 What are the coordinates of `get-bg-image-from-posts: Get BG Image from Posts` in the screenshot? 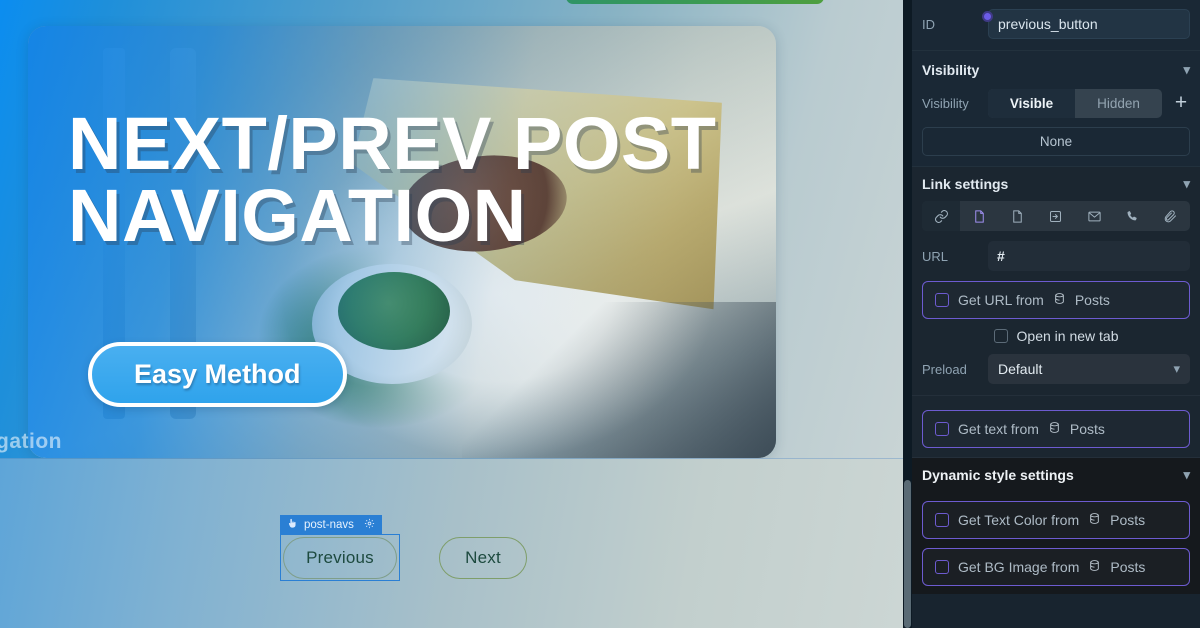 It's located at (1056, 567).